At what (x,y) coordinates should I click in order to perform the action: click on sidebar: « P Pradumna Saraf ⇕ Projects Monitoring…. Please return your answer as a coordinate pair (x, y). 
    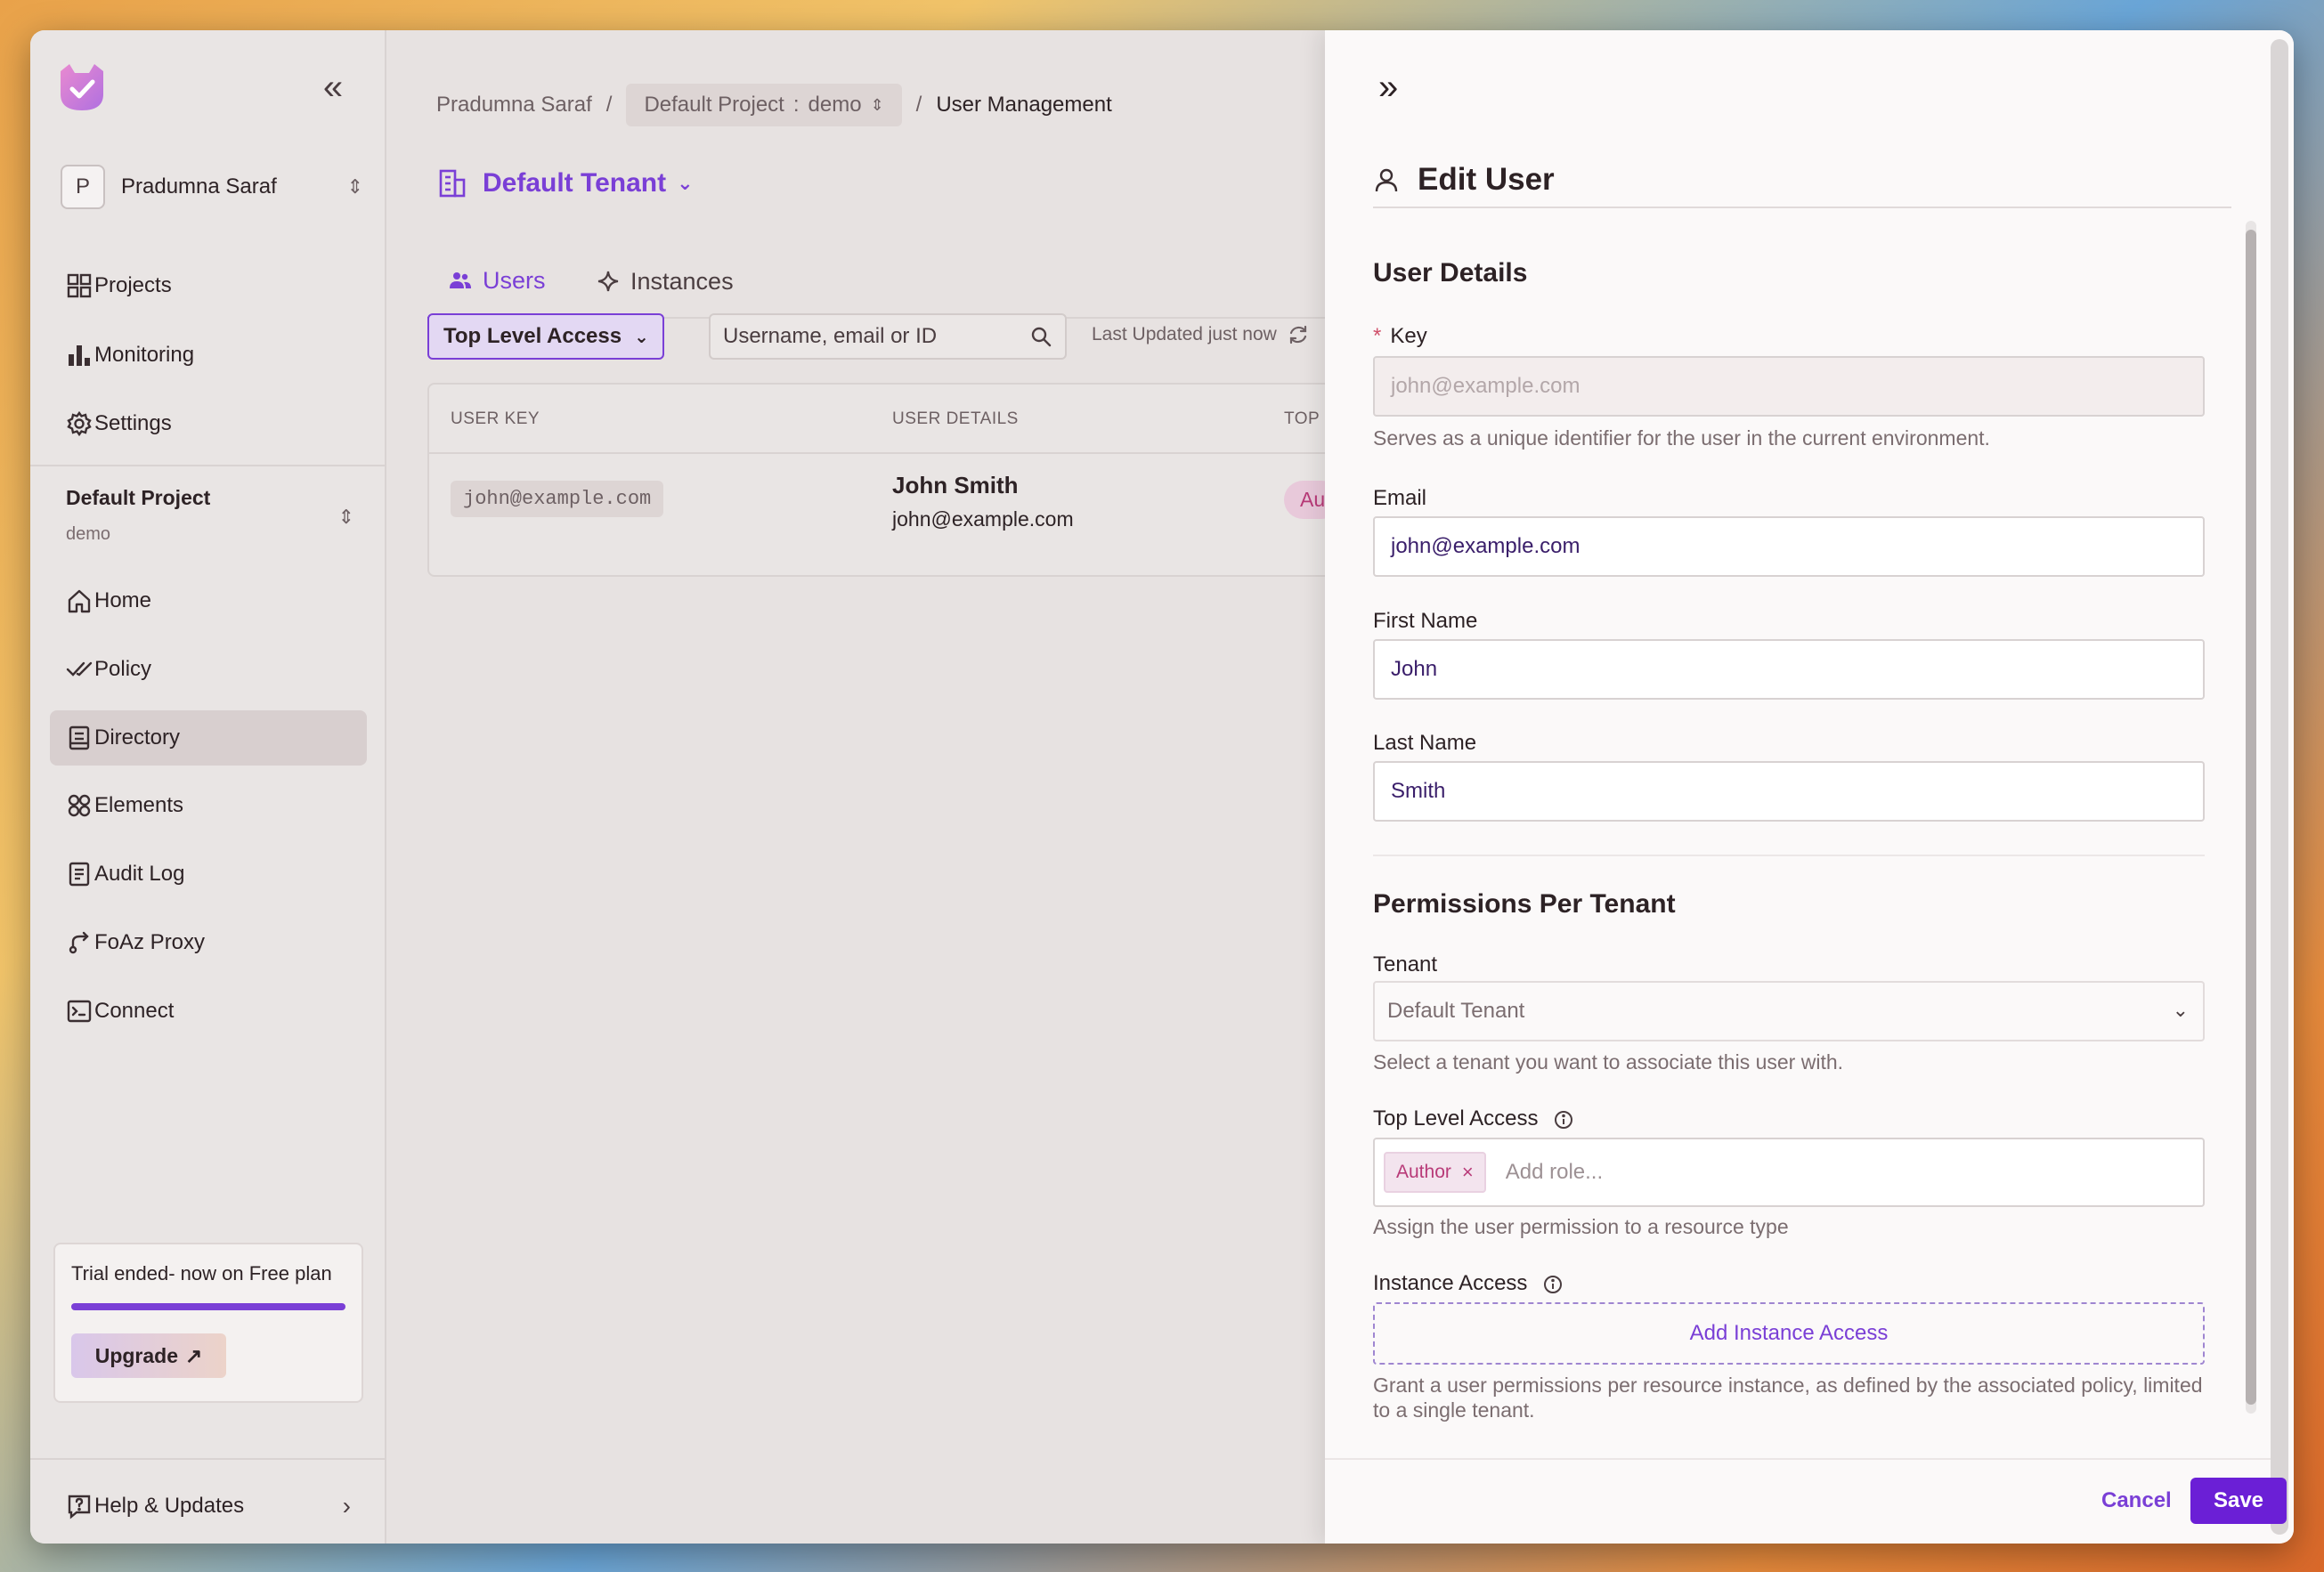
    Looking at the image, I should click on (208, 787).